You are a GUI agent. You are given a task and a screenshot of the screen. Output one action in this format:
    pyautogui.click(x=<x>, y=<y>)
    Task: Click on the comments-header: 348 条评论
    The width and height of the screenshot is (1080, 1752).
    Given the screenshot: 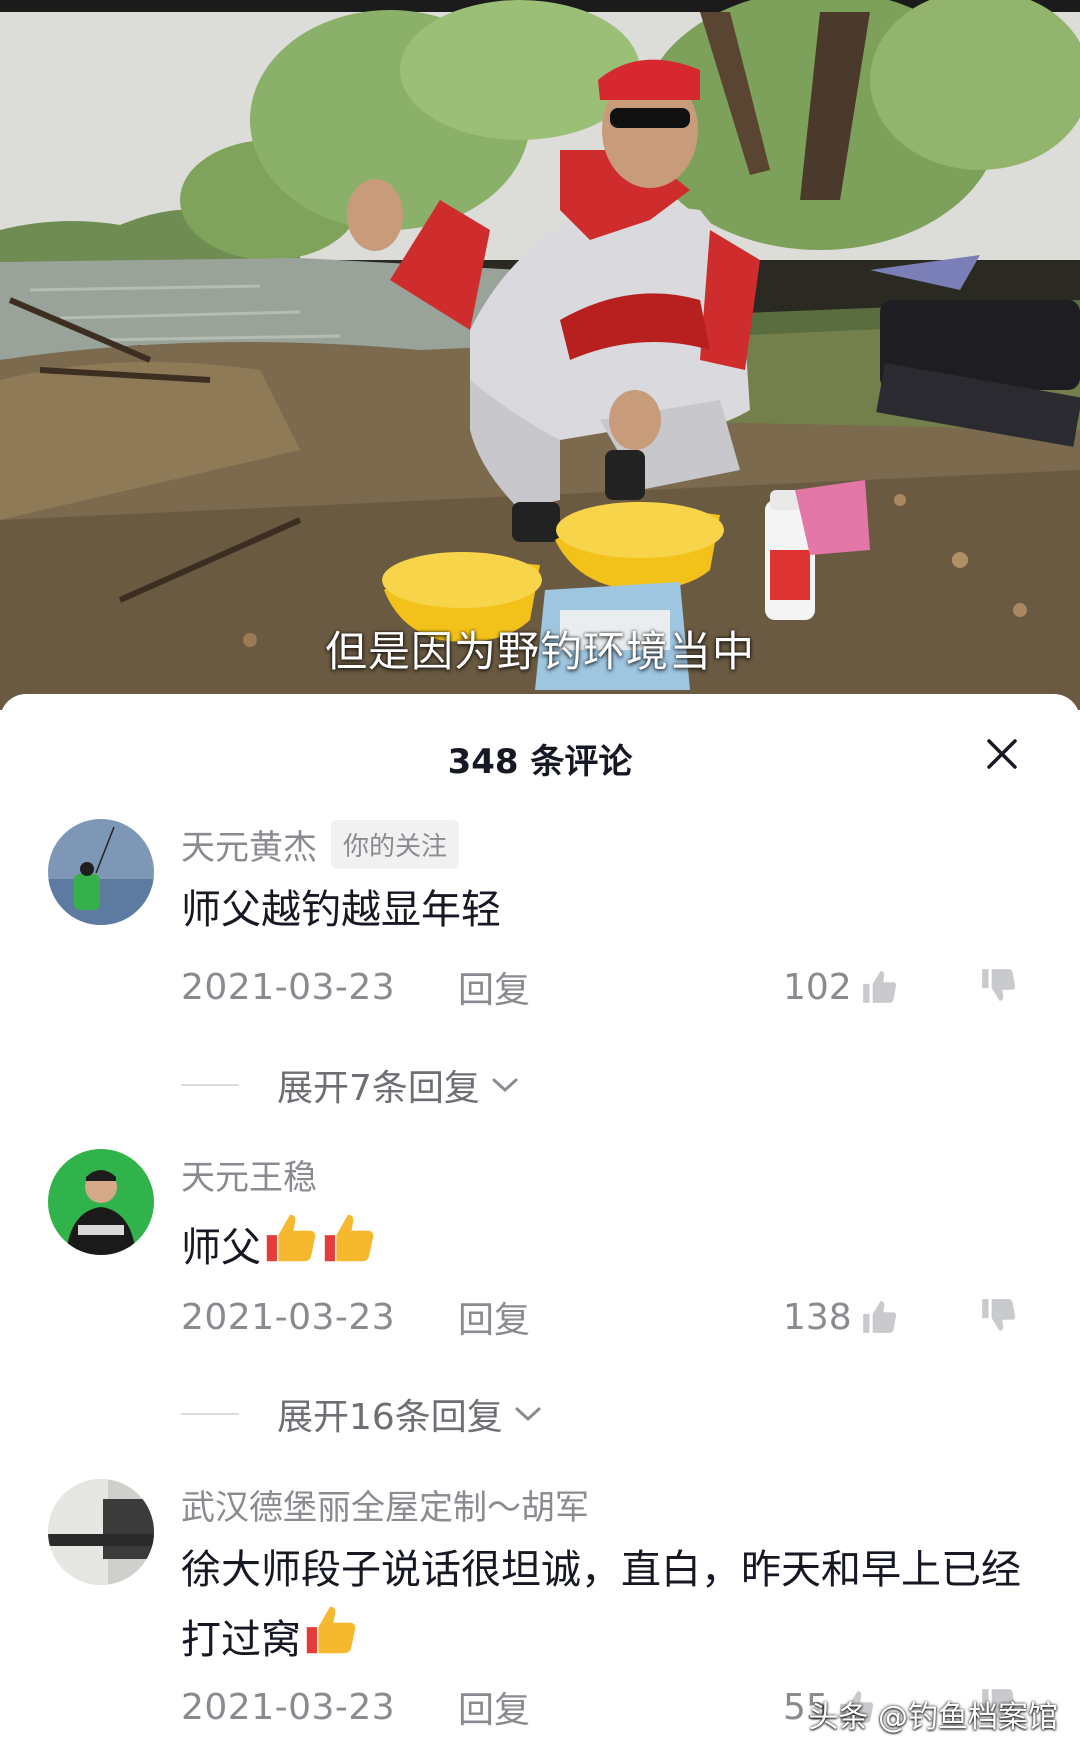 What is the action you would take?
    pyautogui.click(x=540, y=757)
    